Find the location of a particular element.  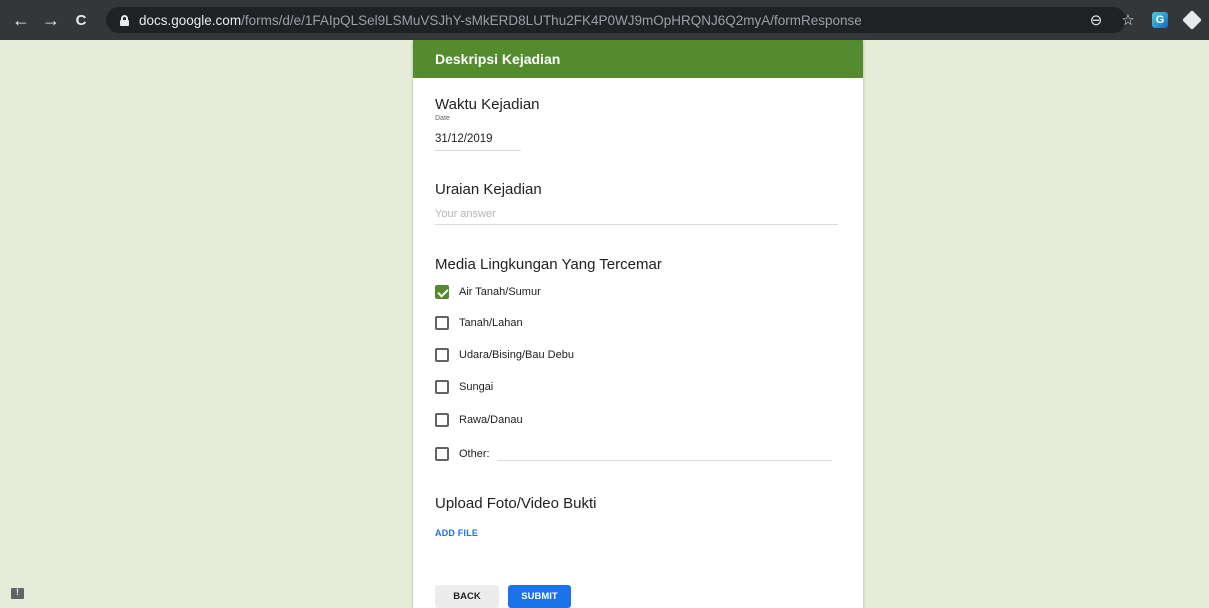

back-button: BACK is located at coordinates (467, 596).